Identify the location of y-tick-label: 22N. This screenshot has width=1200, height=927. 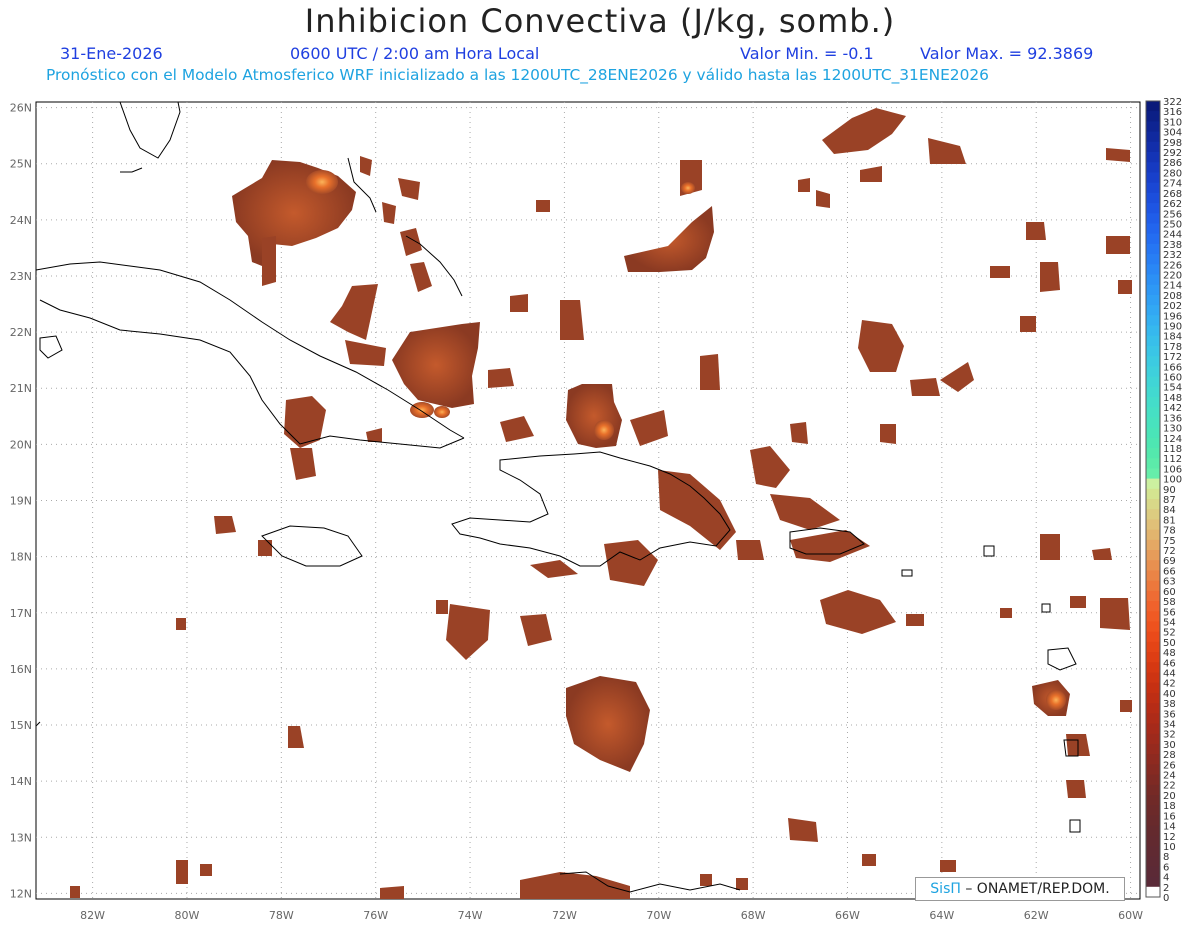
(21, 332).